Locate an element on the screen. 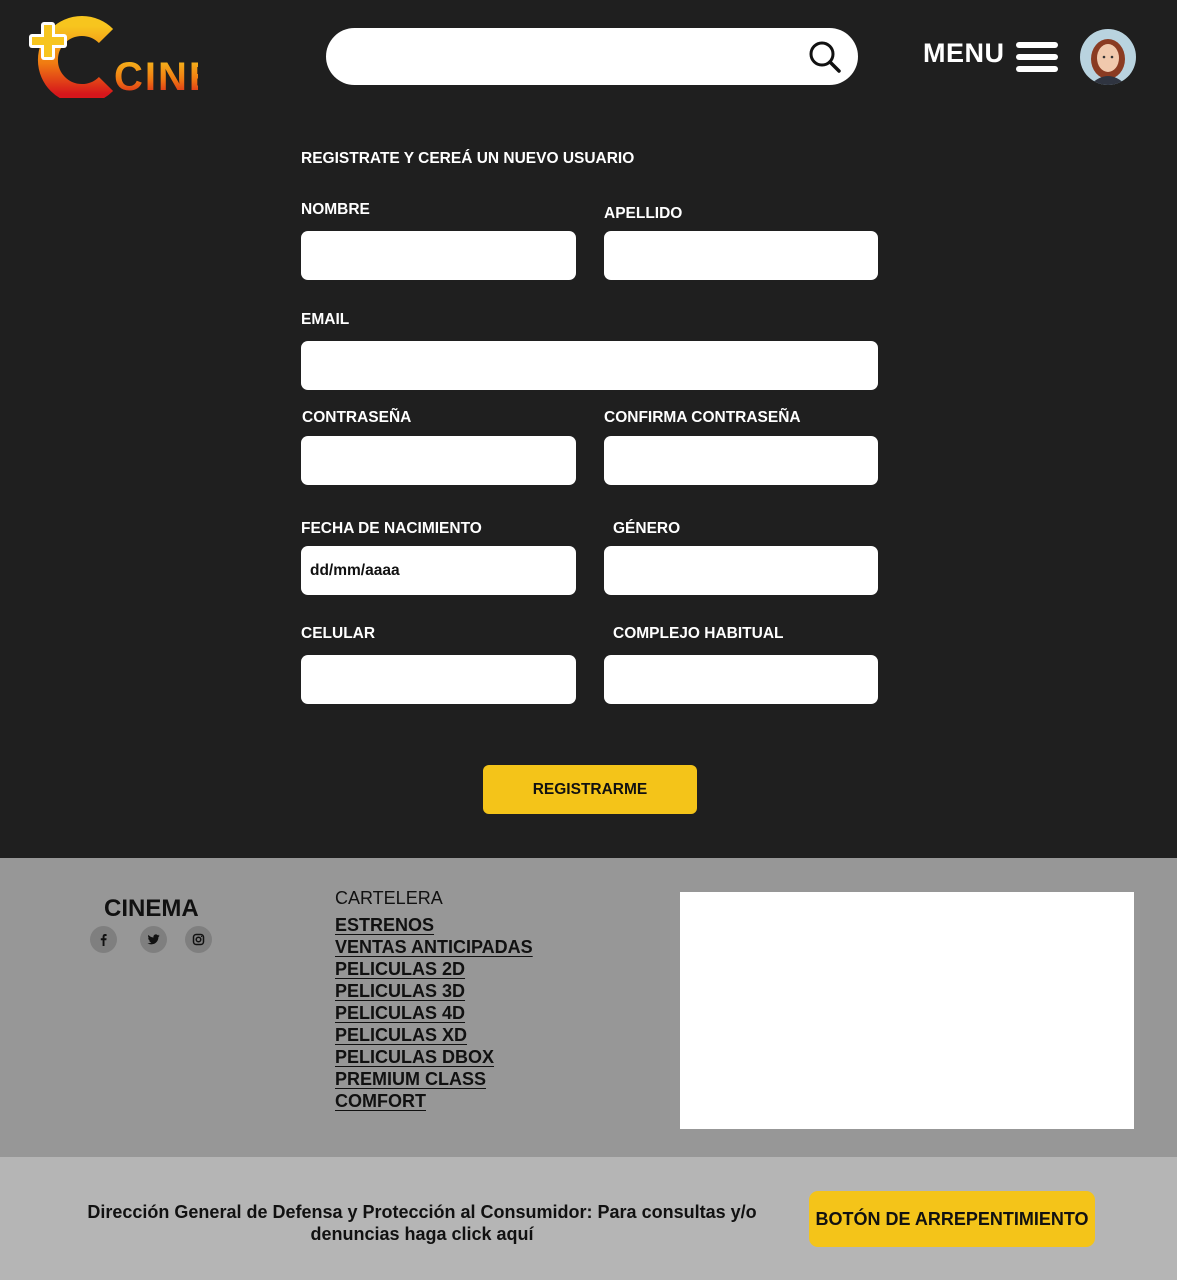 The width and height of the screenshot is (1177, 1280). register-button: REGISTRARME is located at coordinates (590, 789).